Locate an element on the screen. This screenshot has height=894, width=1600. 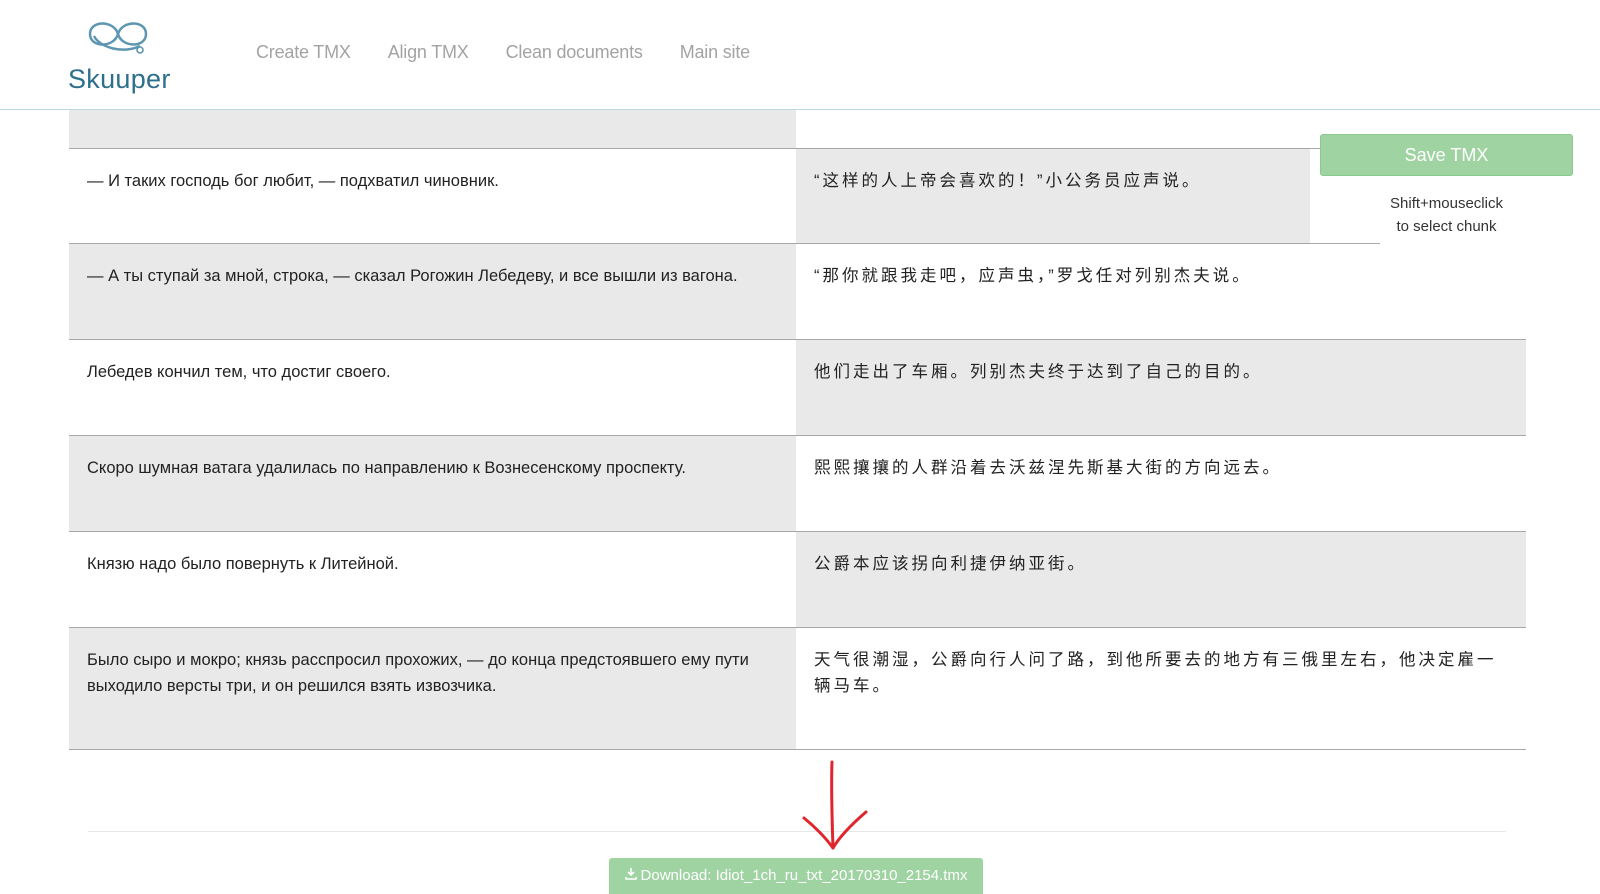
hint-line-1: Shift+mouseclick is located at coordinates (1446, 203).